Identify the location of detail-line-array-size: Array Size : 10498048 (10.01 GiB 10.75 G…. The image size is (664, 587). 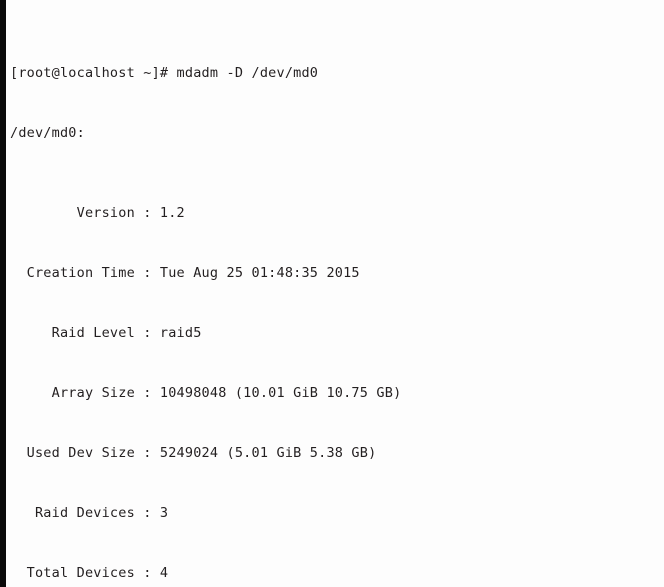
(206, 393).